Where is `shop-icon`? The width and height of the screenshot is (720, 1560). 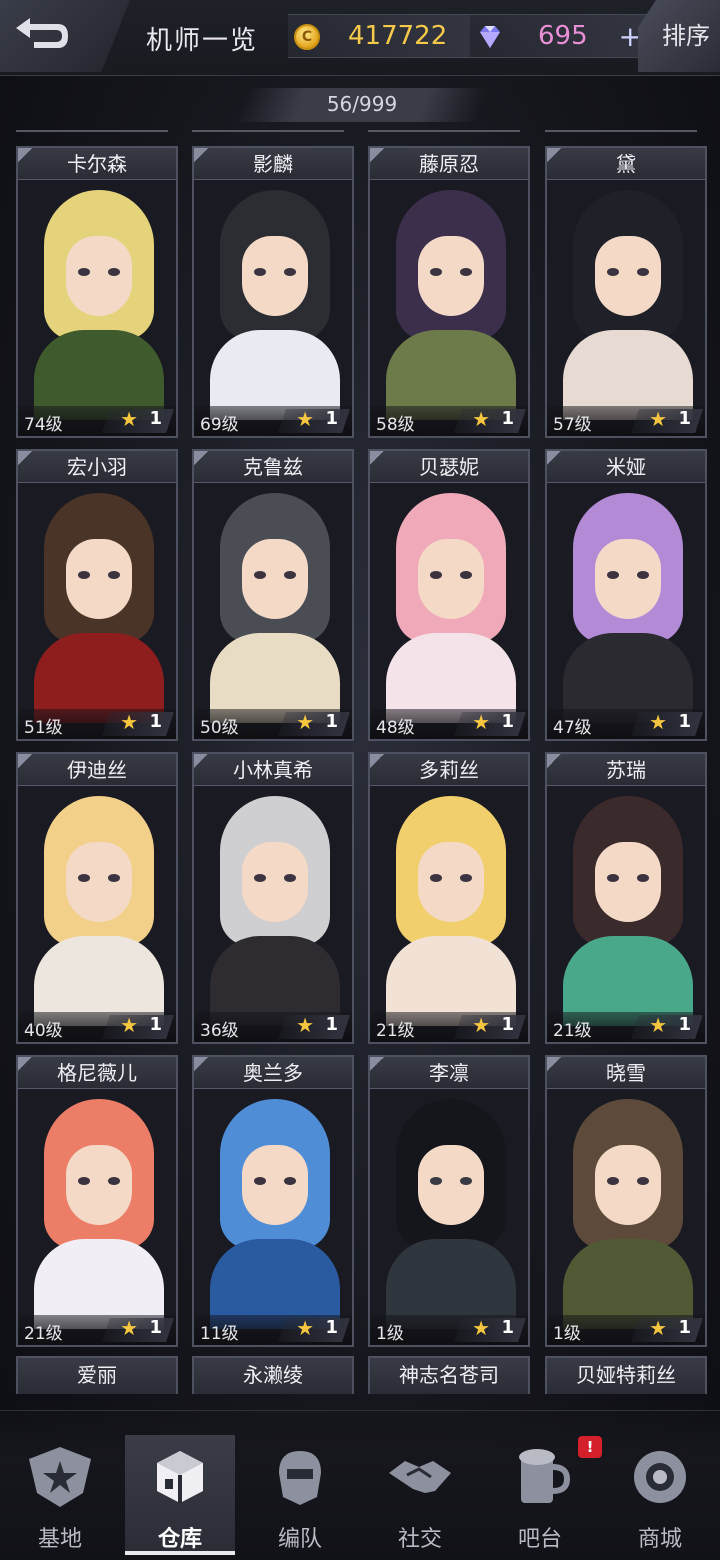 shop-icon is located at coordinates (660, 1477).